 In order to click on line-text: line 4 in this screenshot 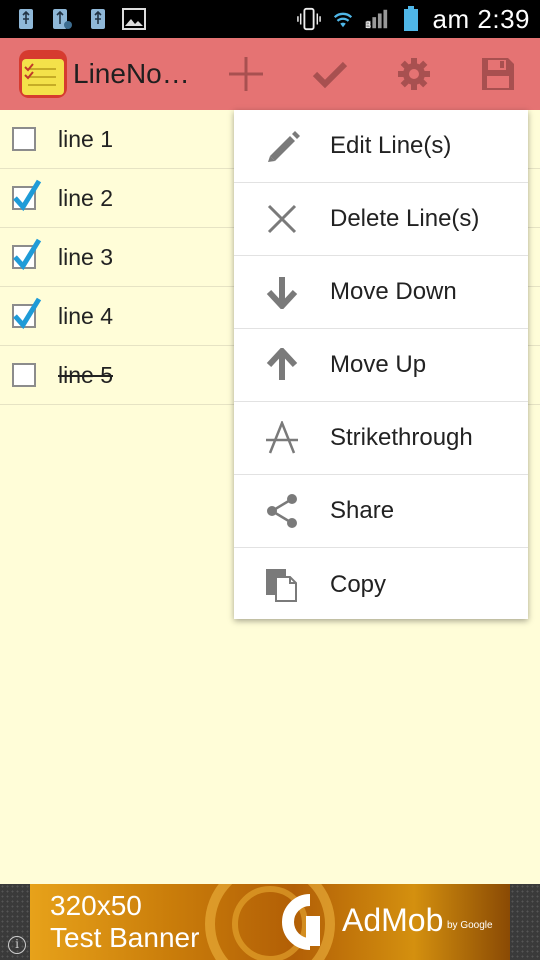, I will do `click(85, 315)`.